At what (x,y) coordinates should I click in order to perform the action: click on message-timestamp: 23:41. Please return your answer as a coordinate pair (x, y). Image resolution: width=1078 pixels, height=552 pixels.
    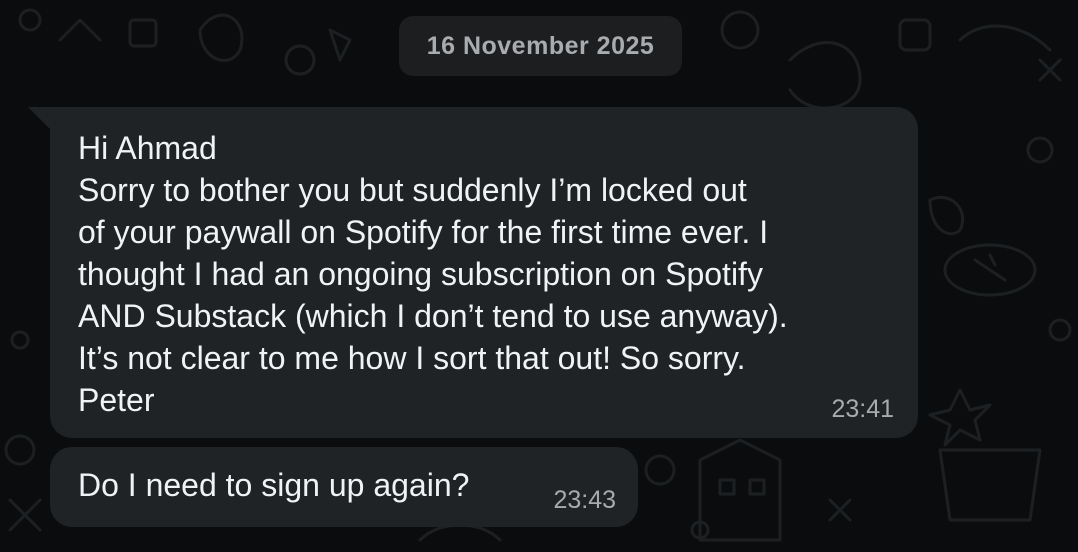
    Looking at the image, I should click on (862, 409).